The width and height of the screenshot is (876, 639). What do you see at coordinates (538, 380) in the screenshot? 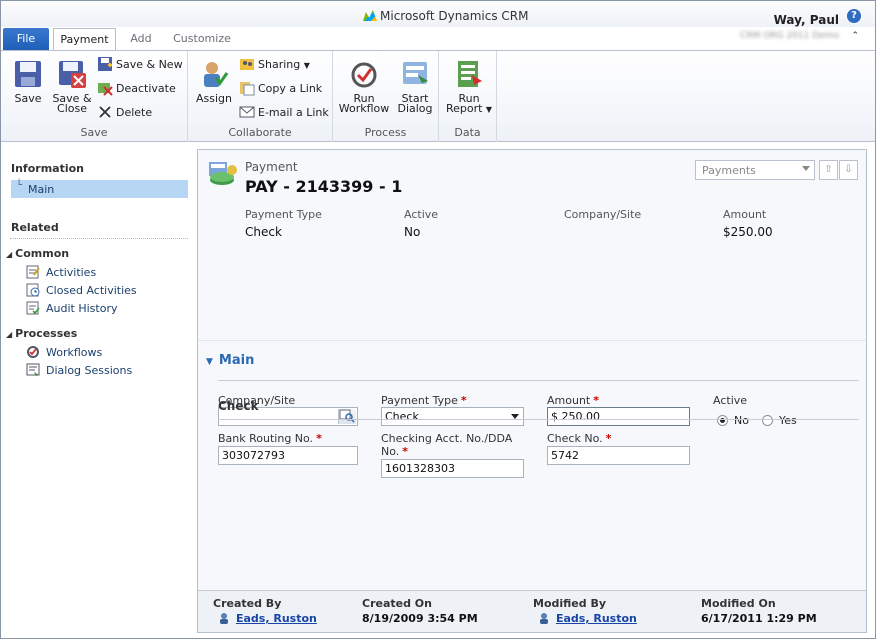
I see `section-divider` at bounding box center [538, 380].